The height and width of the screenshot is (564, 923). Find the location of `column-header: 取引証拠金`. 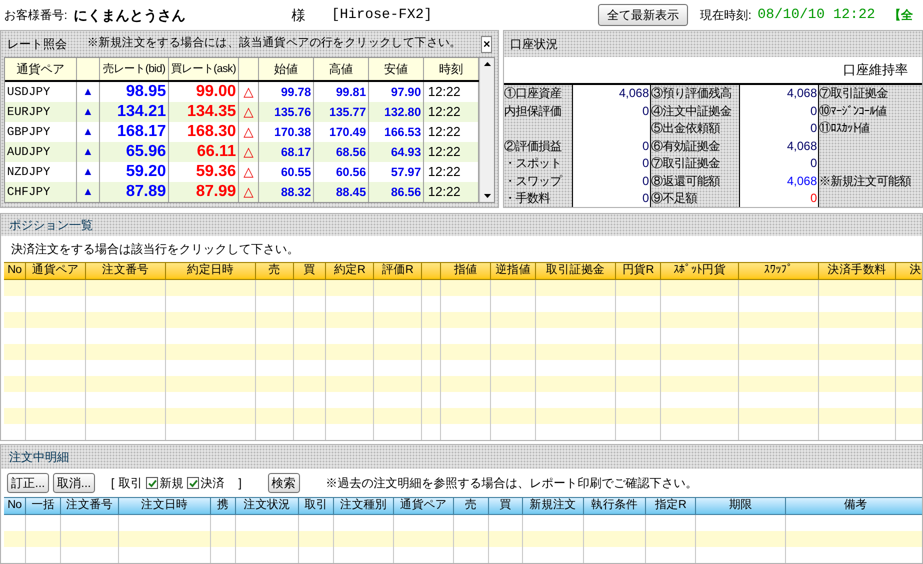

column-header: 取引証拠金 is located at coordinates (575, 270).